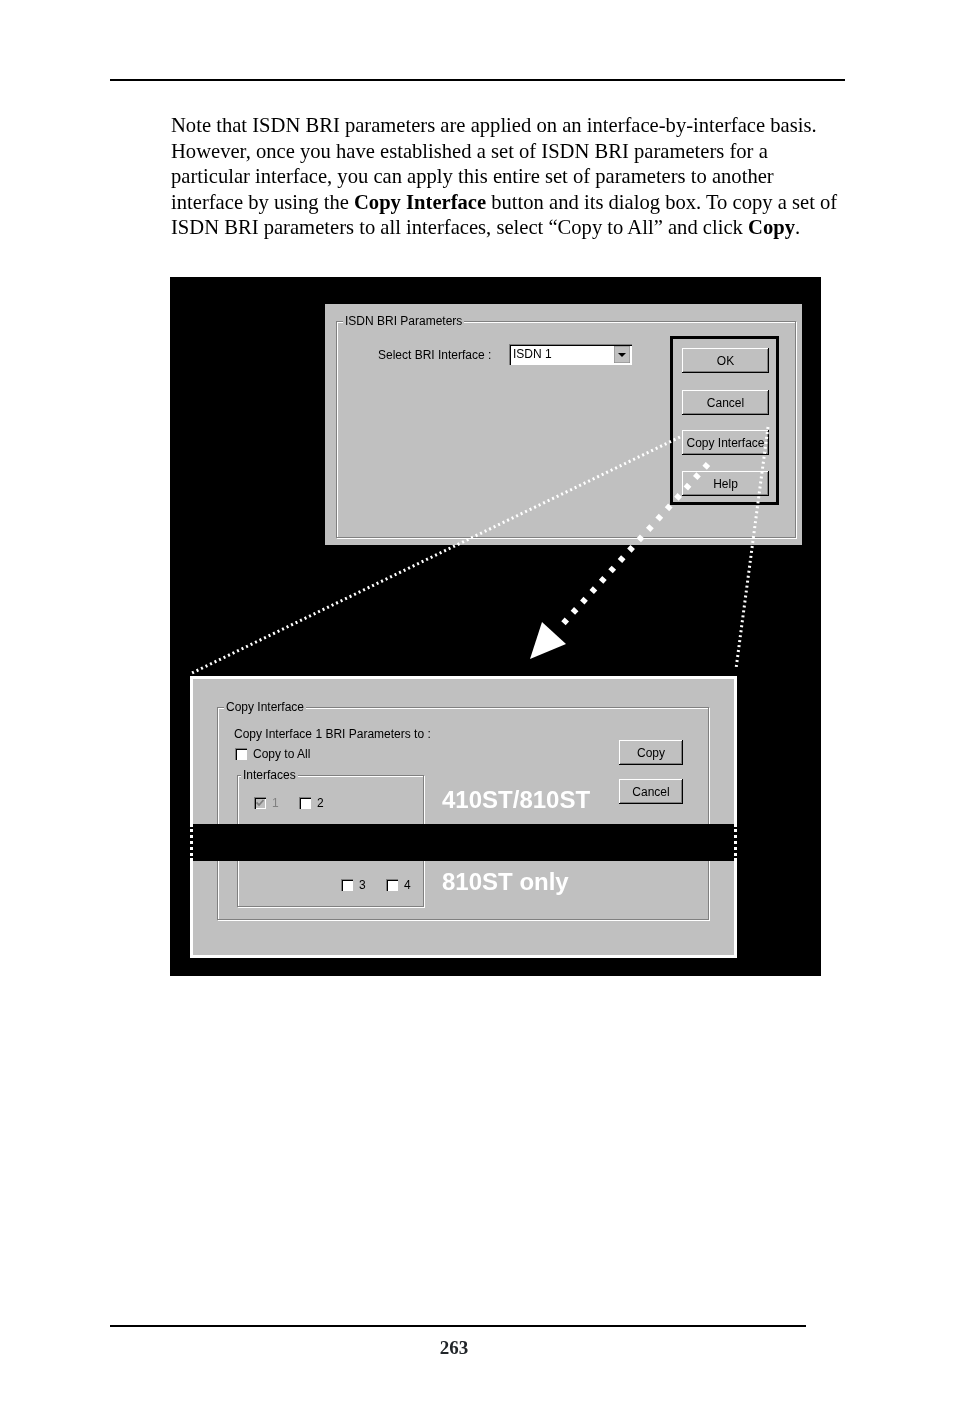 This screenshot has width=954, height=1409. What do you see at coordinates (332, 734) in the screenshot?
I see `instruction-text: Copy Interface 1 BRI Parameters to :` at bounding box center [332, 734].